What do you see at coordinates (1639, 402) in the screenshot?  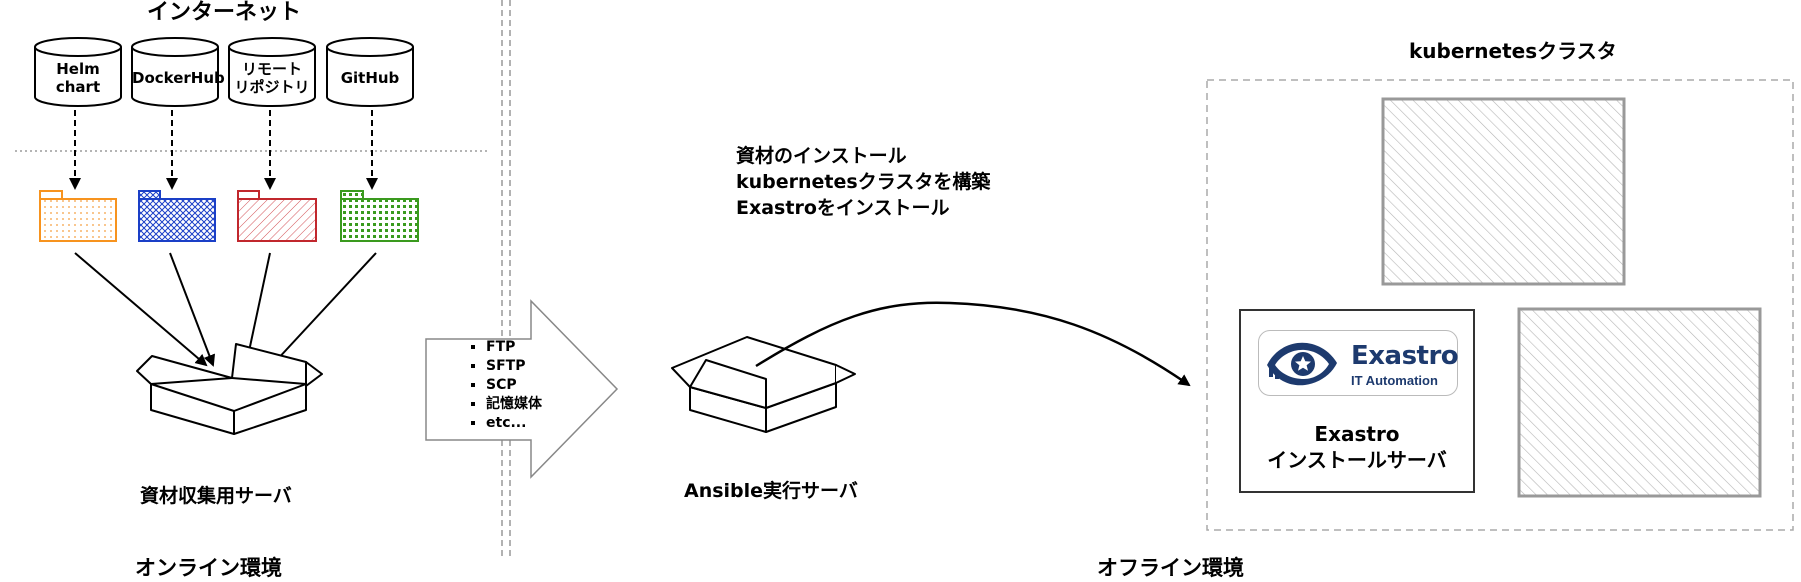 I see `cluster-node-bottom-right` at bounding box center [1639, 402].